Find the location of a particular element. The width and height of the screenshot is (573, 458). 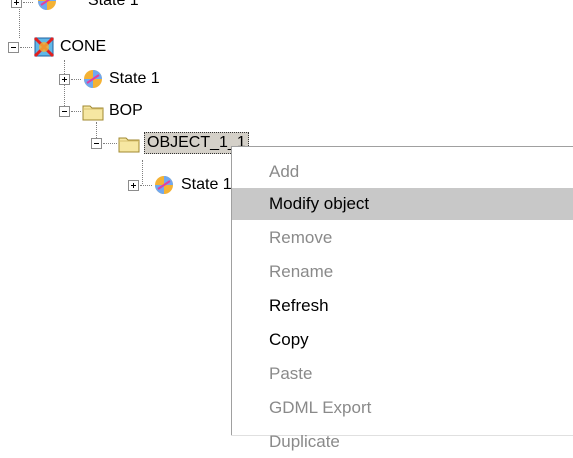

menu-item-modify-object: Modify object is located at coordinates (402, 204).